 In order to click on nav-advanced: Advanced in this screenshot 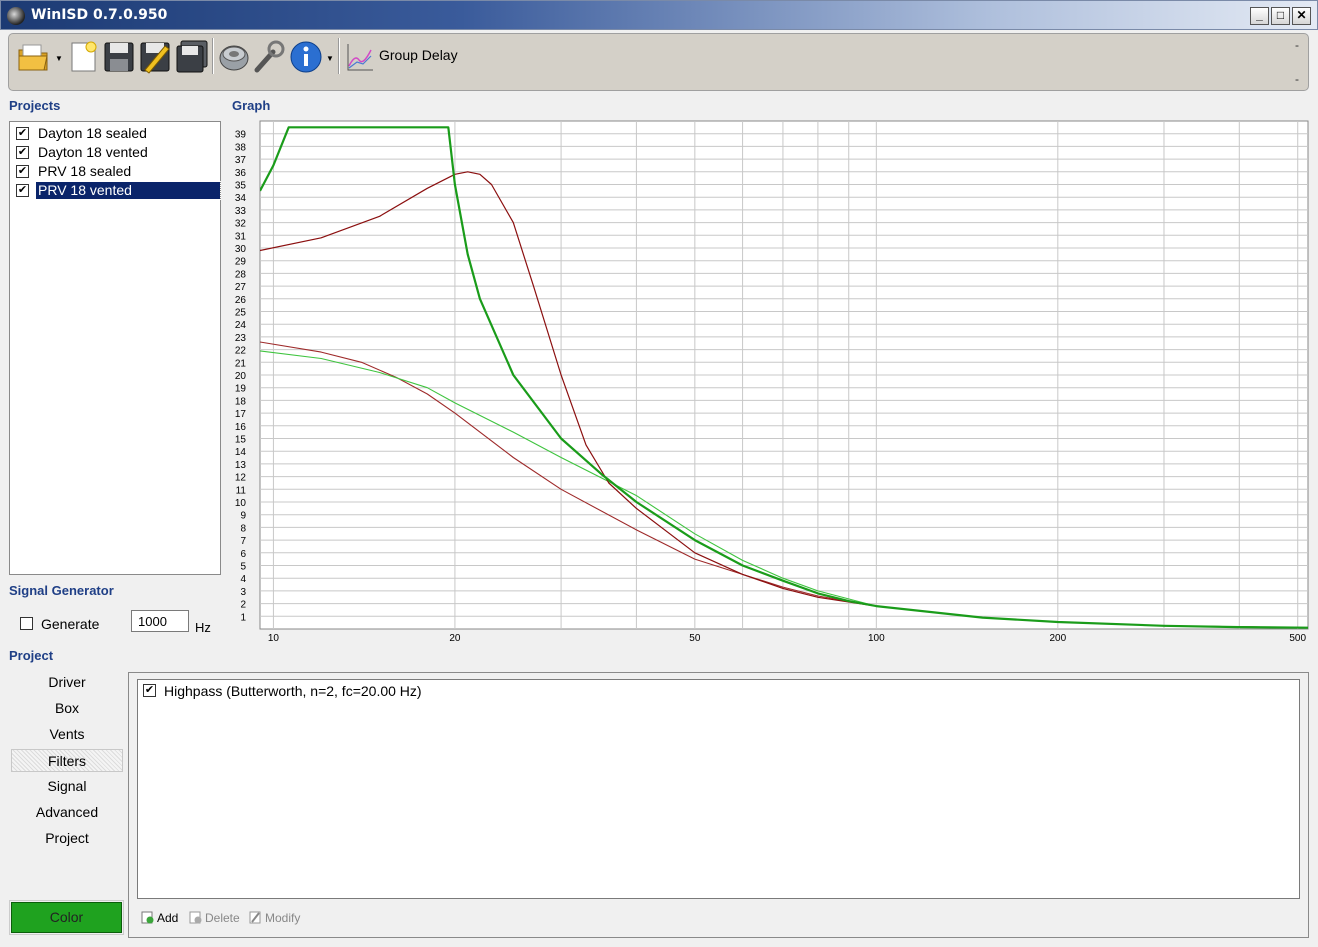, I will do `click(67, 812)`.